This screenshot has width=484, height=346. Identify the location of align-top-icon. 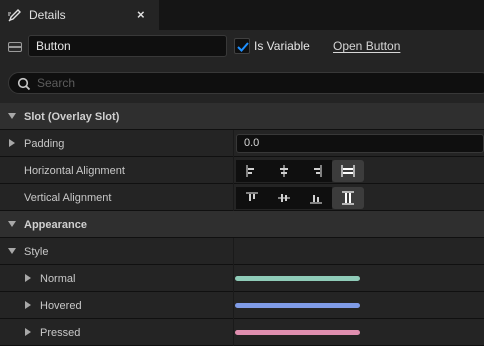
(252, 196).